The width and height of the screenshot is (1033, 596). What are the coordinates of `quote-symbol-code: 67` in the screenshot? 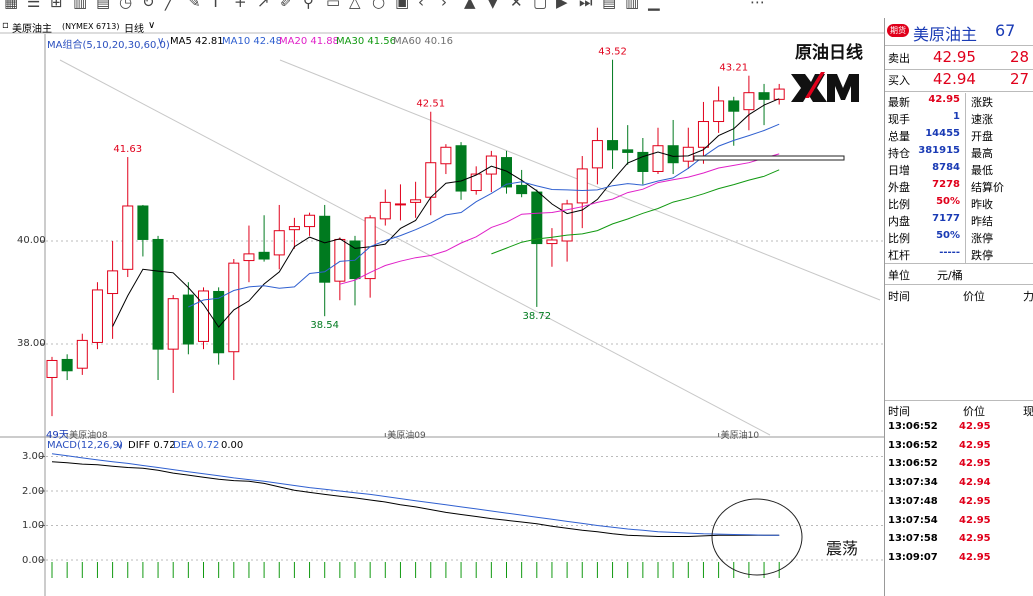 It's located at (1005, 30).